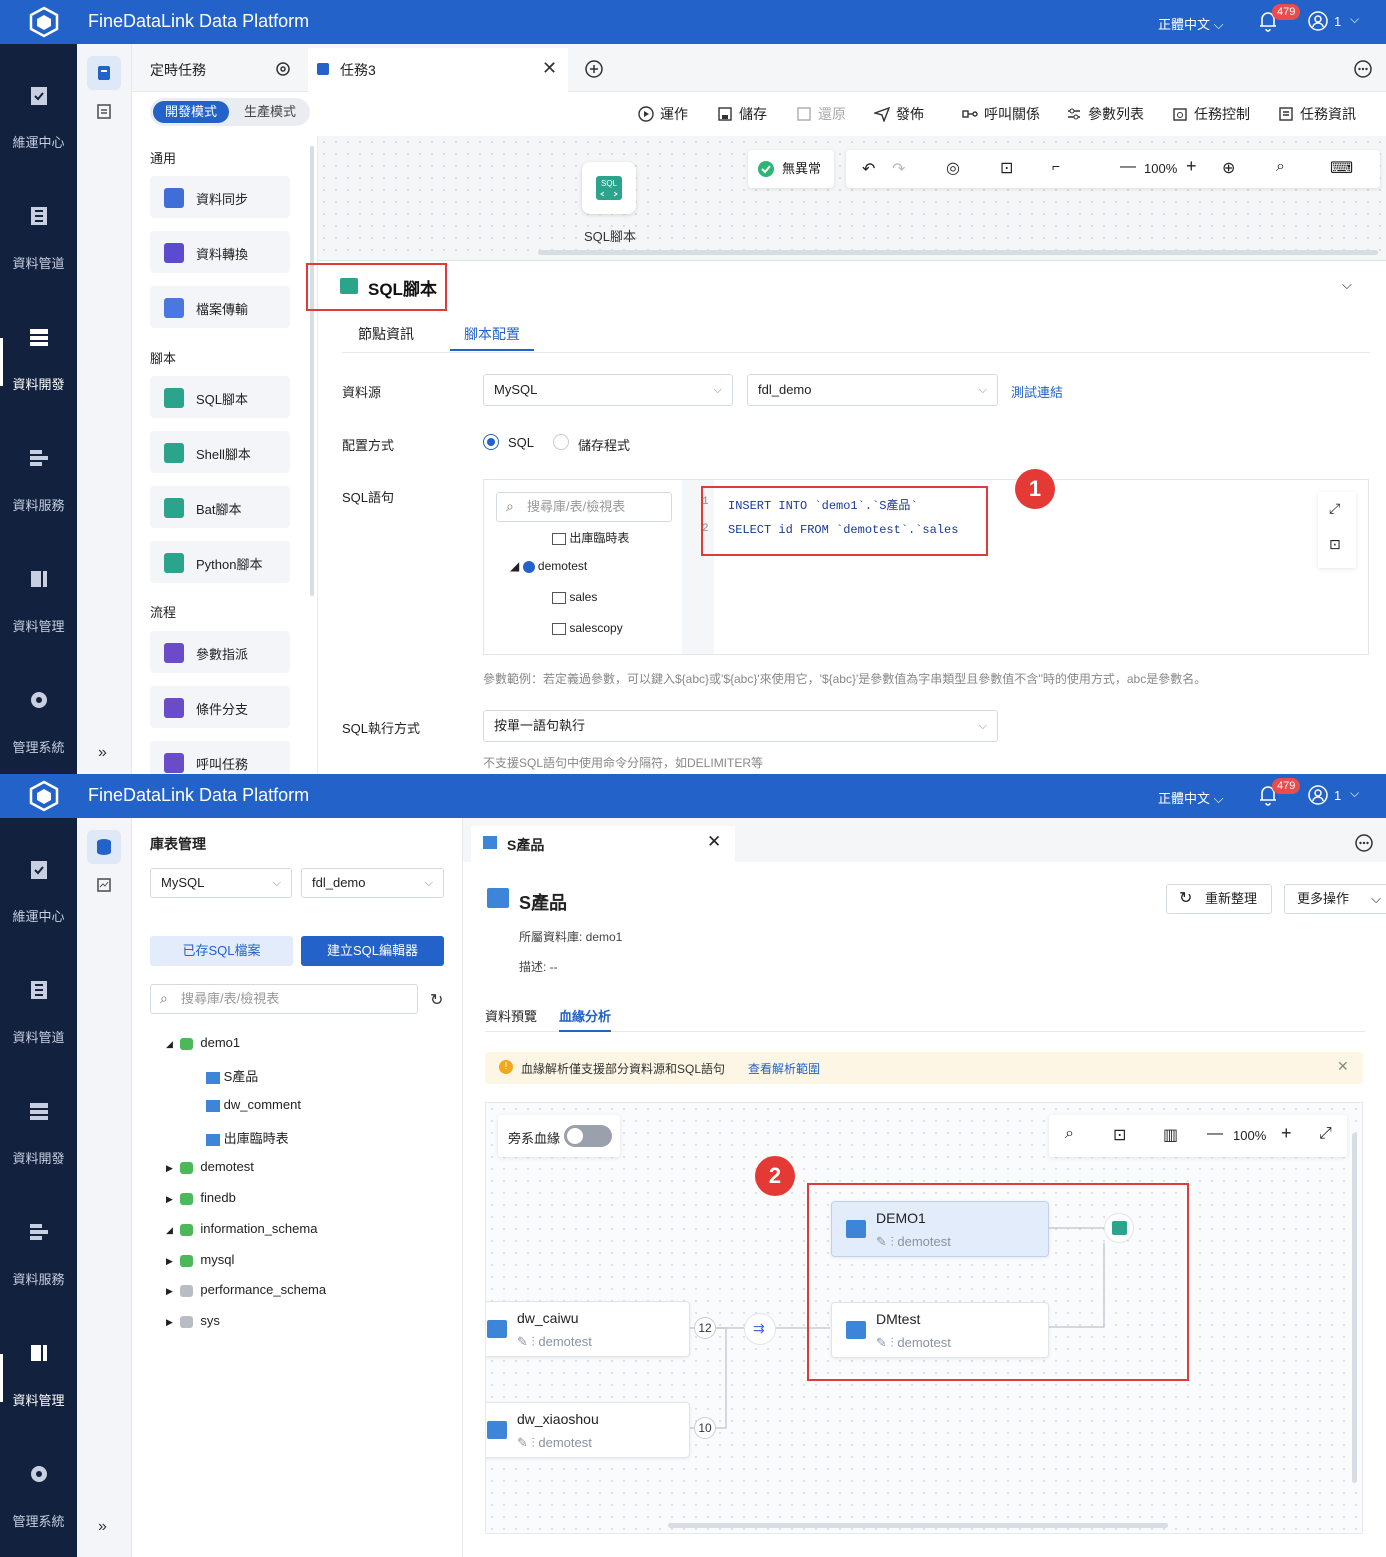  I want to click on radio-sql, so click(491, 442).